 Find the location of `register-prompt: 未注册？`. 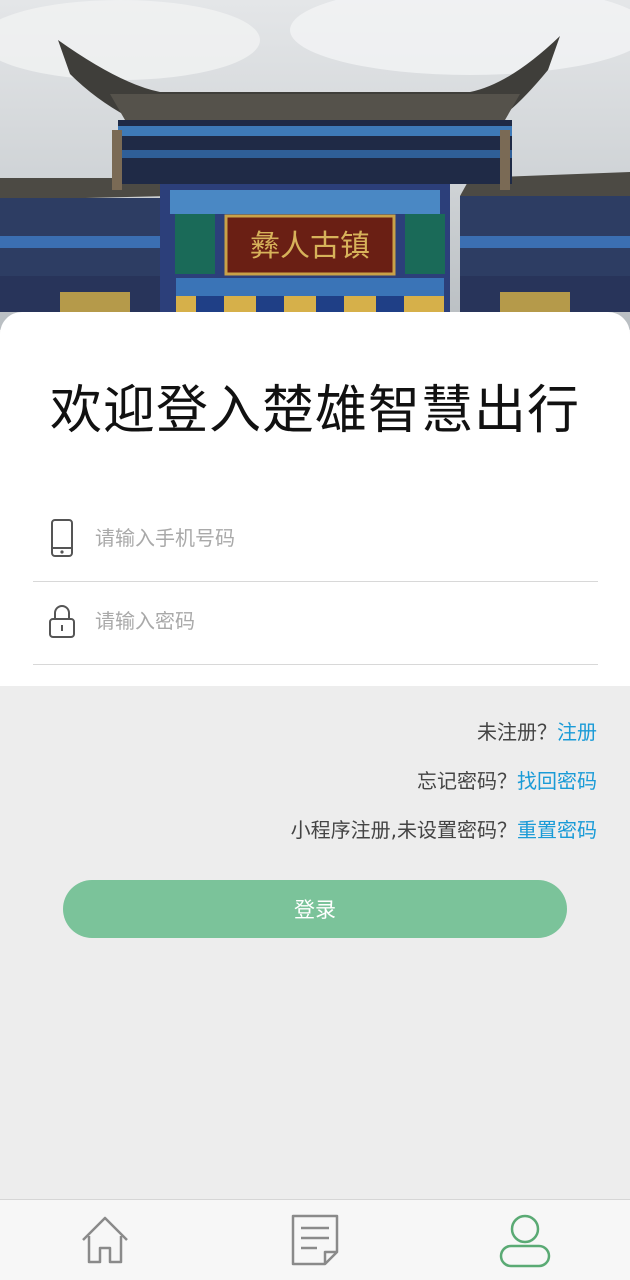

register-prompt: 未注册？ is located at coordinates (517, 732).